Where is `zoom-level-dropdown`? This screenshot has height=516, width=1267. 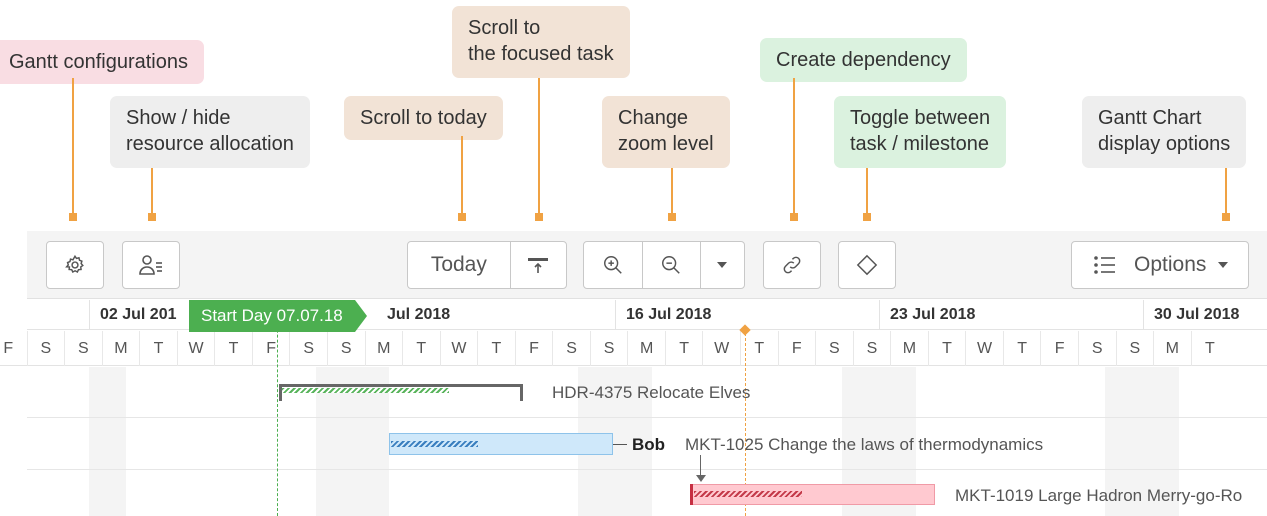
zoom-level-dropdown is located at coordinates (722, 265).